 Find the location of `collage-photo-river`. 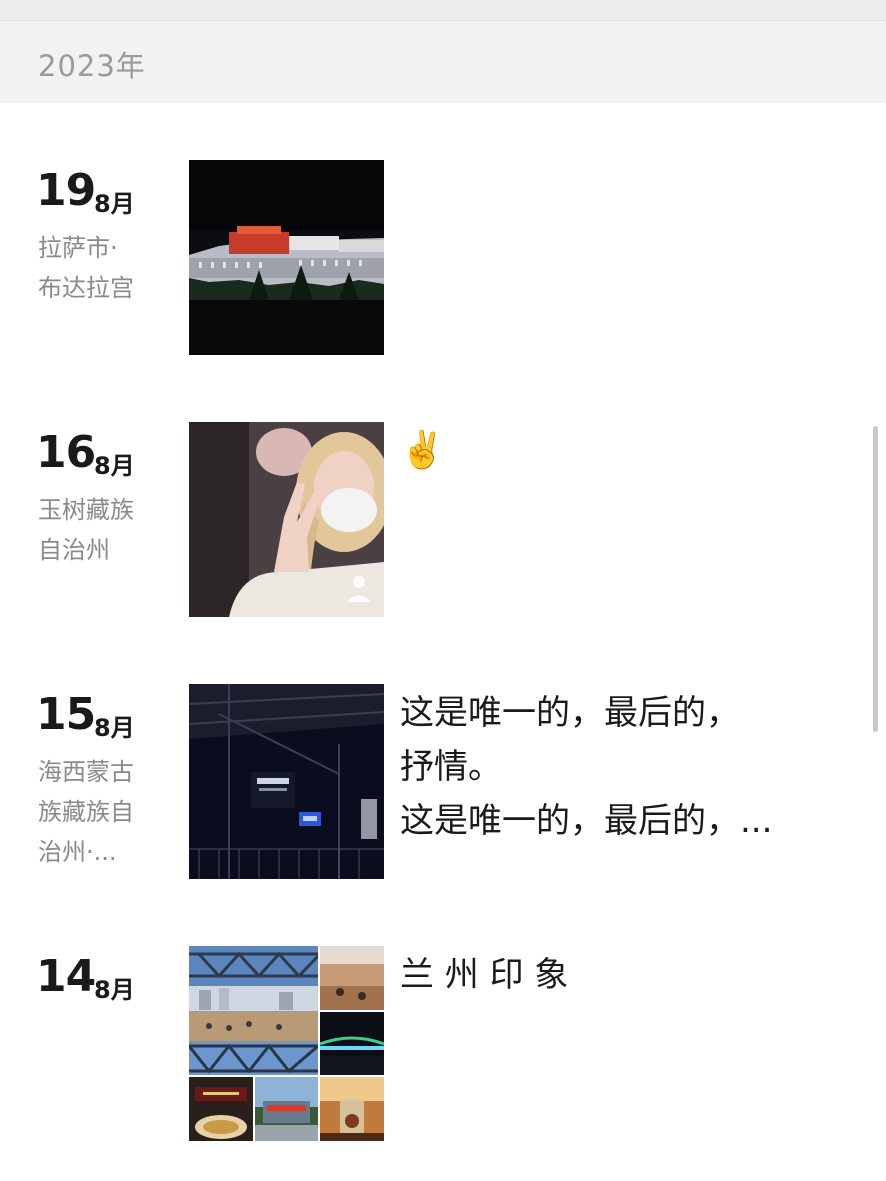

collage-photo-river is located at coordinates (352, 978).